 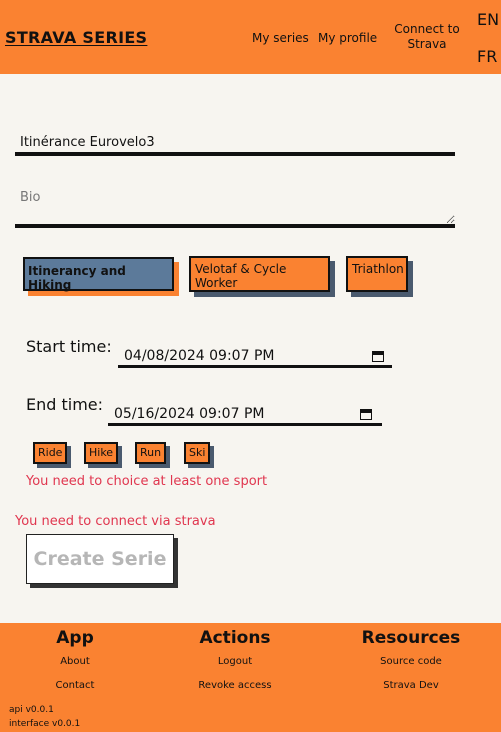 What do you see at coordinates (75, 661) in the screenshot?
I see `footer-link-about: About` at bounding box center [75, 661].